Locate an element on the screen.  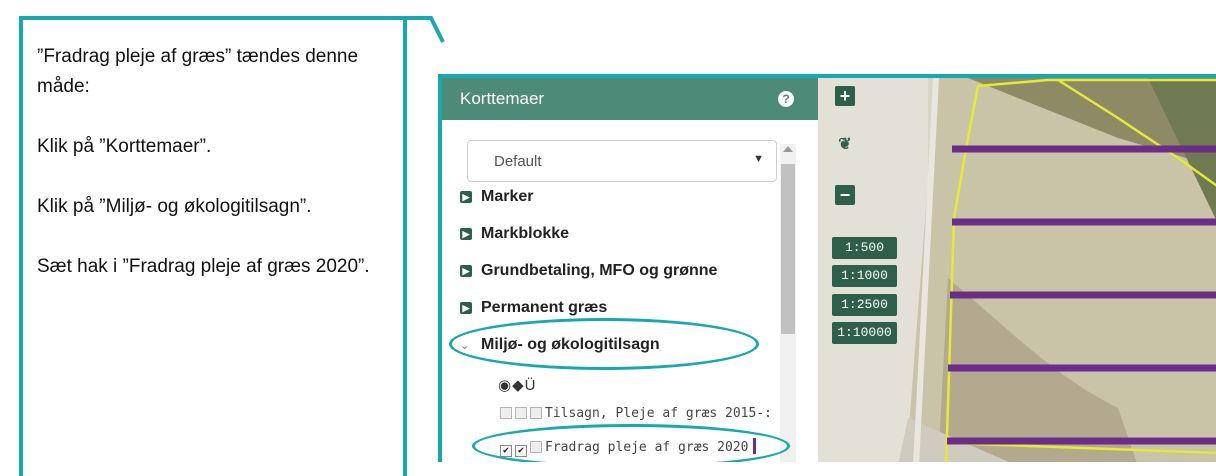
layer-group-grundbetaling: ▶ Grundbetaling, MFO og grønne is located at coordinates (588, 271).